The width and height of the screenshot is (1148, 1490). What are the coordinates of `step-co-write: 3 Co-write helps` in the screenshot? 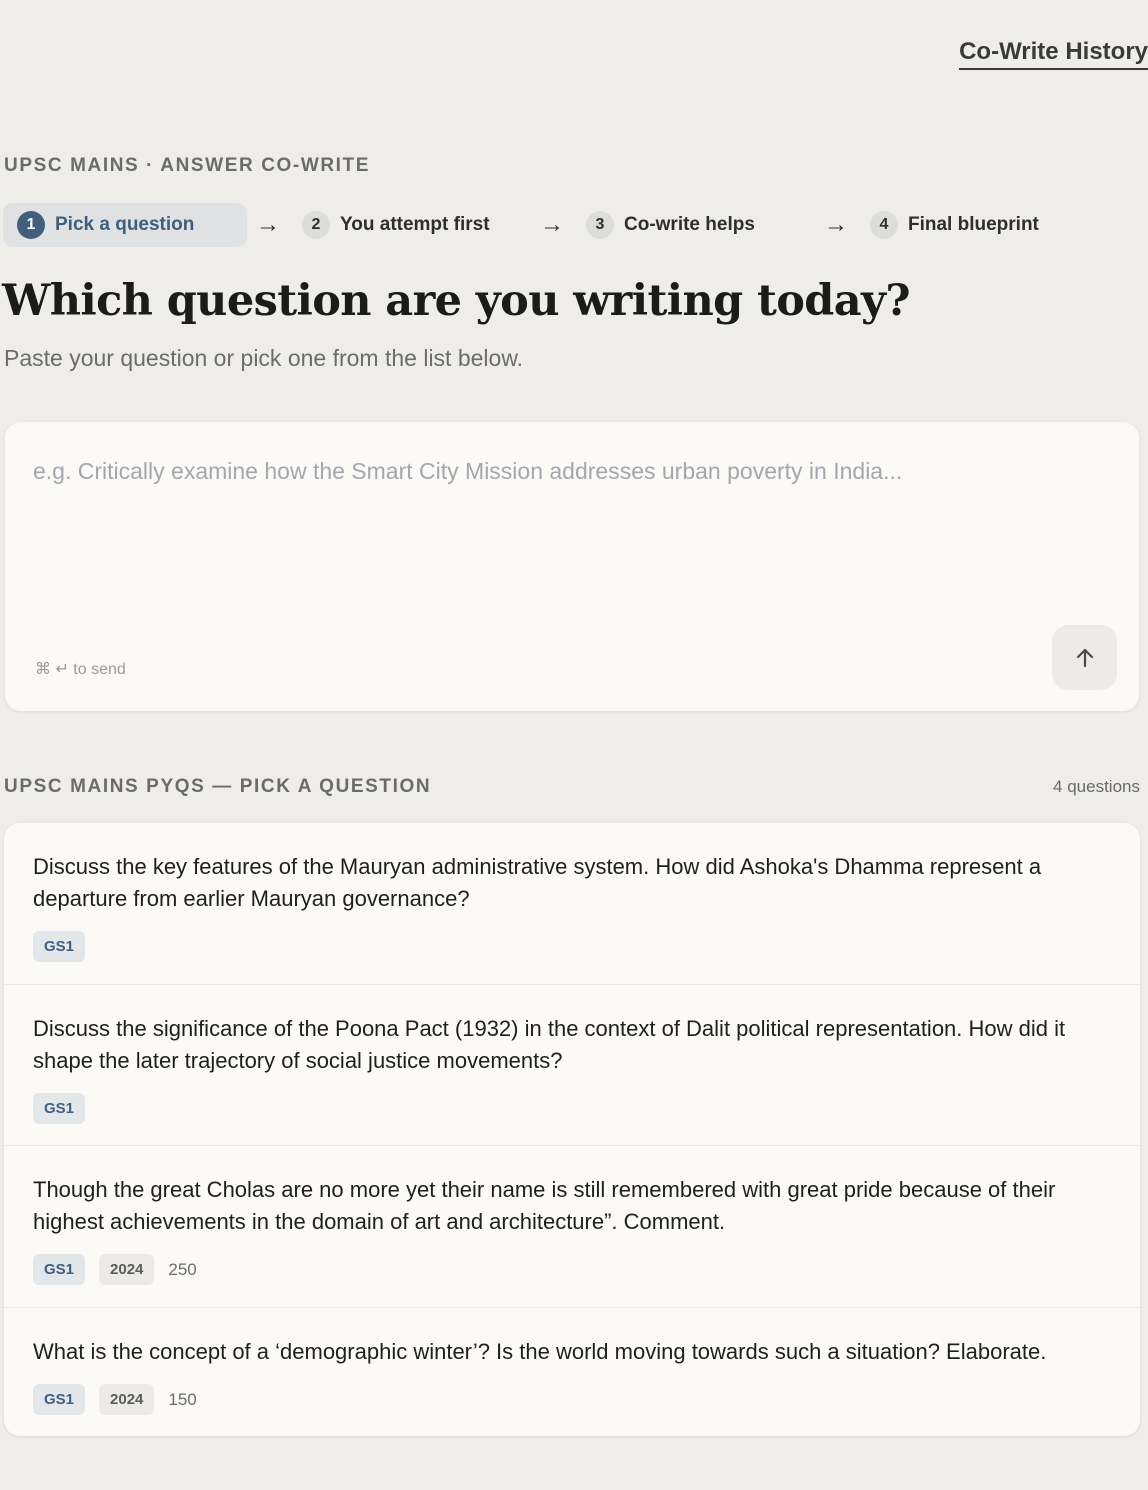 It's located at (670, 225).